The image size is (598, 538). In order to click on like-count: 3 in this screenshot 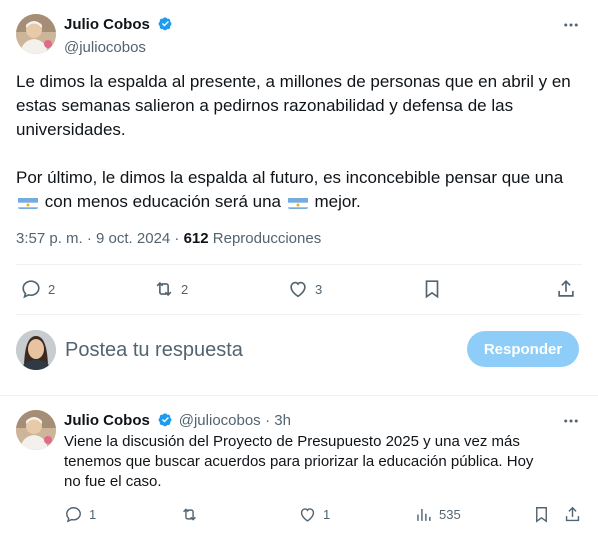, I will do `click(319, 289)`.